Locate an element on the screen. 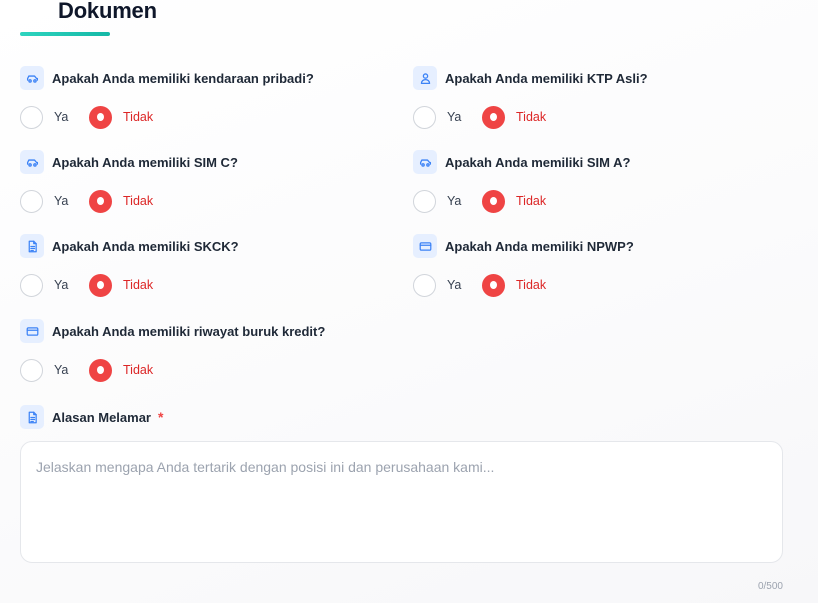 Image resolution: width=818 pixels, height=603 pixels. question-npwp: Apakah Anda memiliki NPWP? Ya Tidak is located at coordinates (603, 265).